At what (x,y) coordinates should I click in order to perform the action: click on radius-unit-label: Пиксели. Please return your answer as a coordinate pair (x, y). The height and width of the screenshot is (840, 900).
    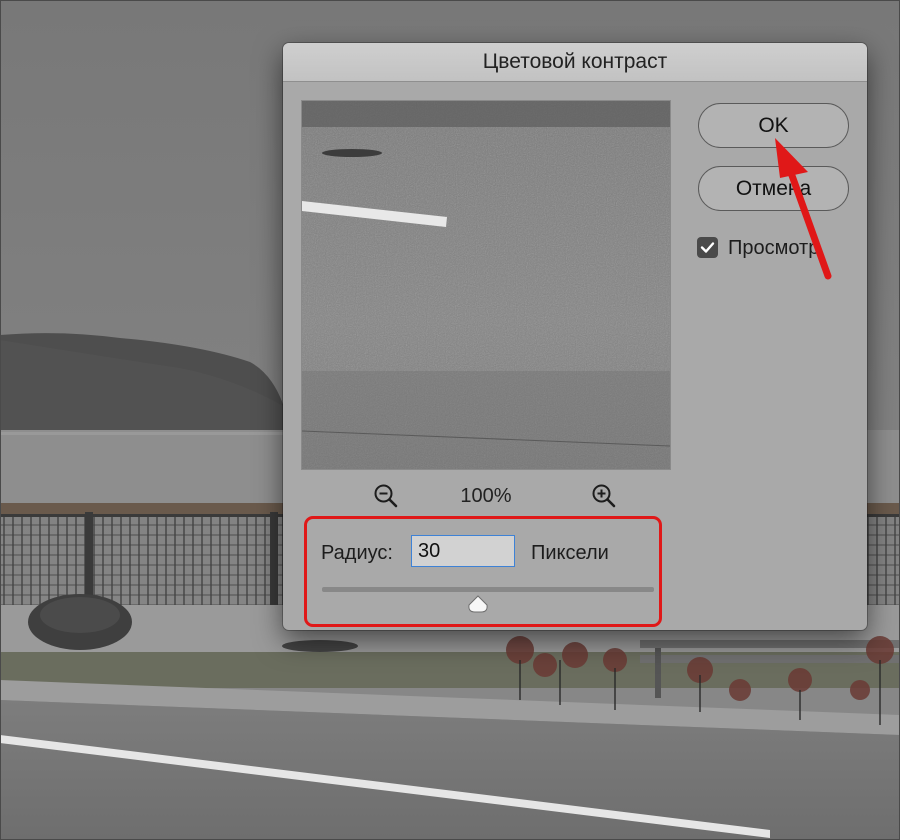
    Looking at the image, I should click on (570, 553).